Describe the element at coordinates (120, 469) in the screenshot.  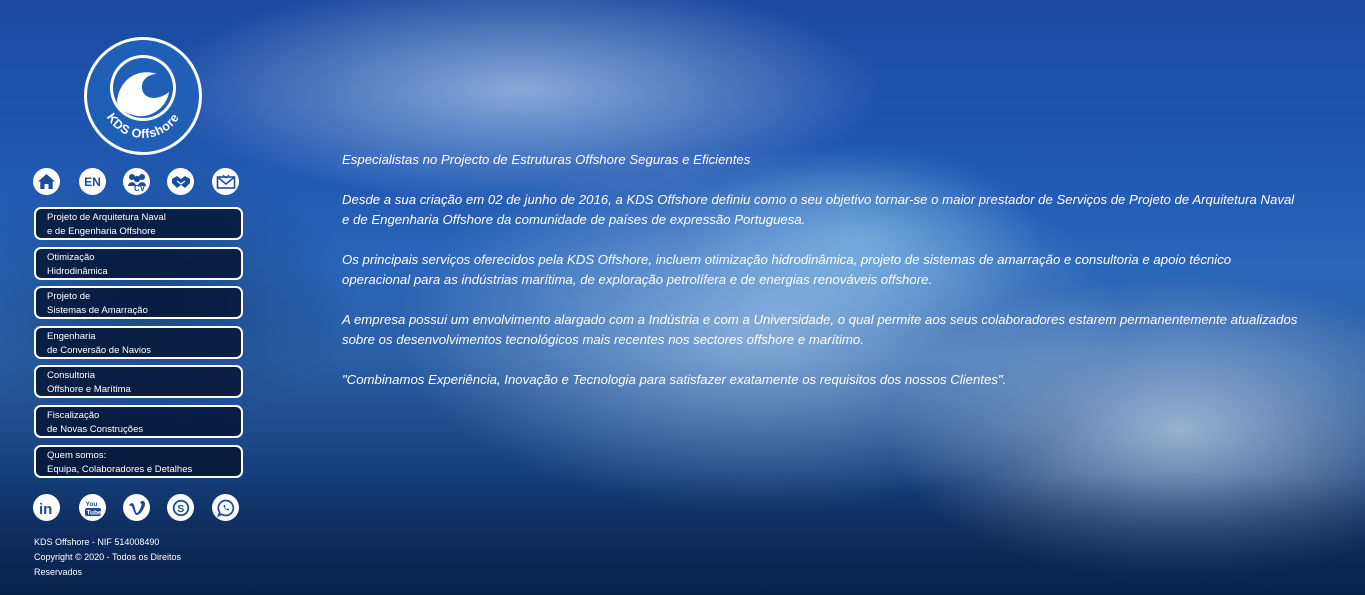
I see `menu-item-line2: Equipa, Colaboradores e Detalhes` at that location.